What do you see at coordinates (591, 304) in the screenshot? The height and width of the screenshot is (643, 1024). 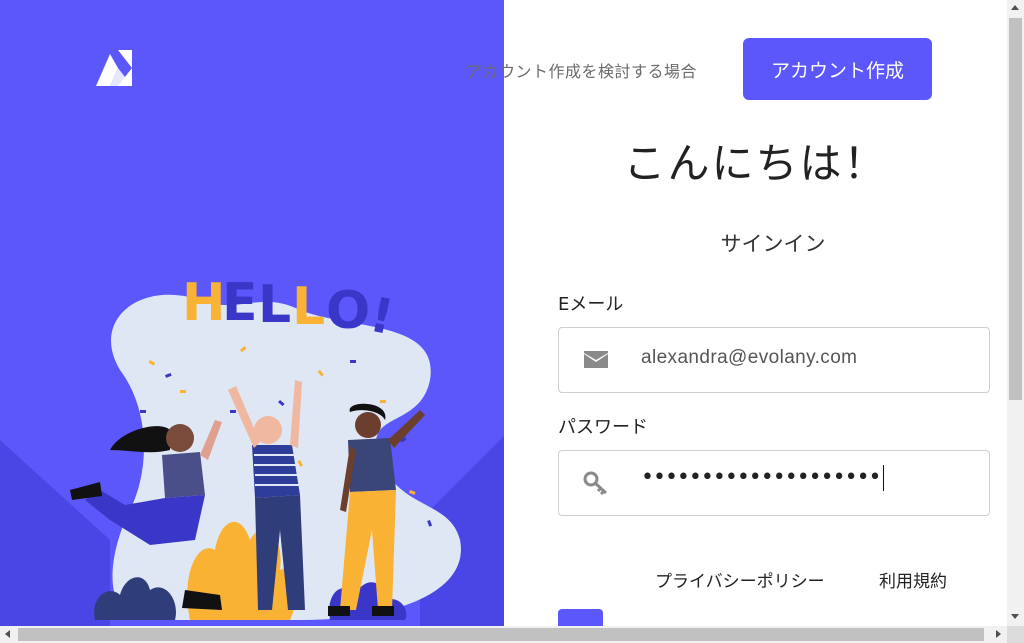 I see `email-label: Eメール` at bounding box center [591, 304].